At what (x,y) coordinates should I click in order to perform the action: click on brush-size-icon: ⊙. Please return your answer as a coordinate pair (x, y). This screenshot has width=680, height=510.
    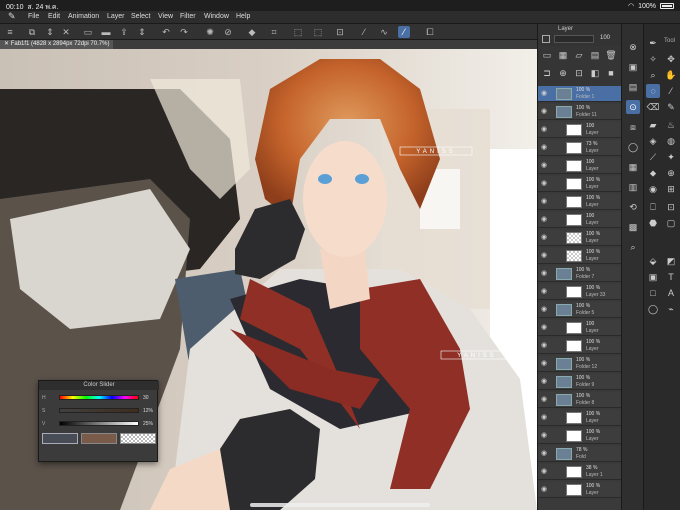
    Looking at the image, I should click on (633, 107).